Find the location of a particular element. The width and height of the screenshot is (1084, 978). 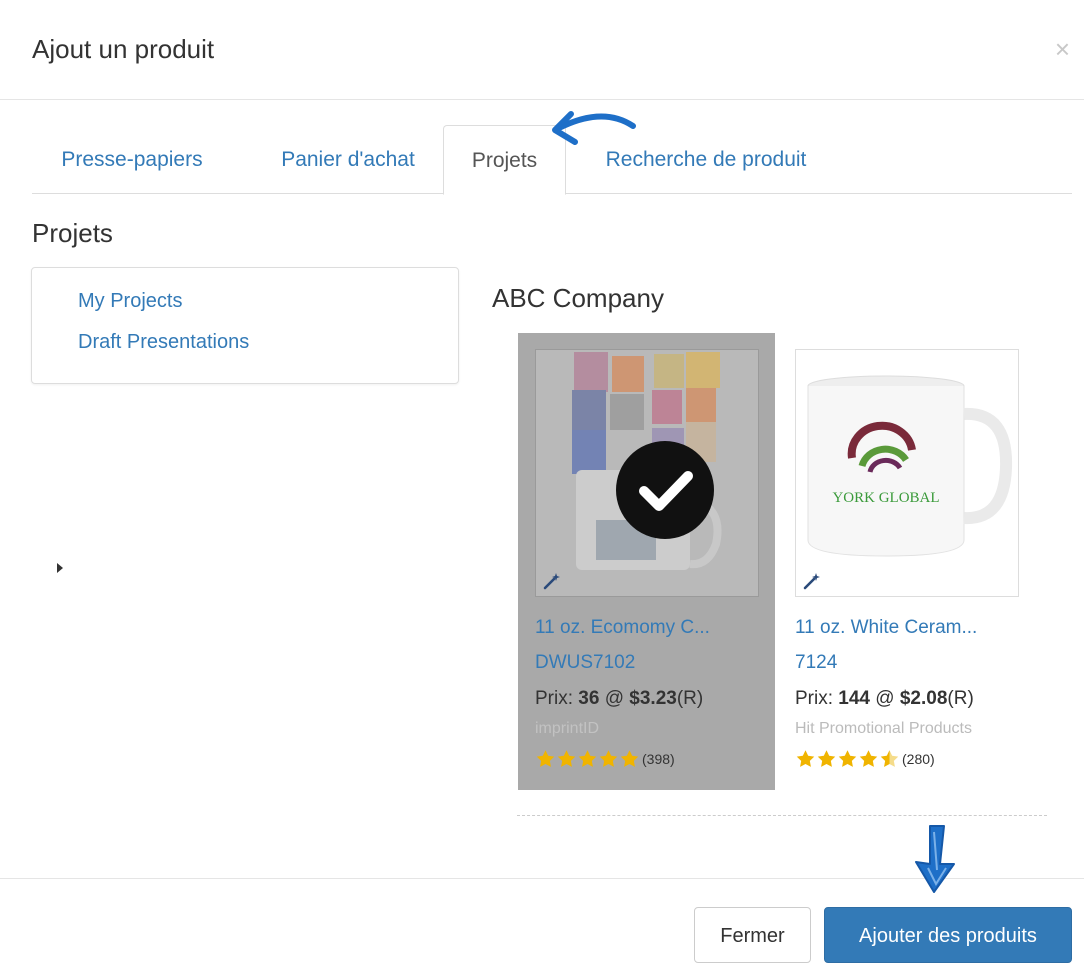

product-price: Prix: 144 @ $2.08(R) is located at coordinates (884, 699).